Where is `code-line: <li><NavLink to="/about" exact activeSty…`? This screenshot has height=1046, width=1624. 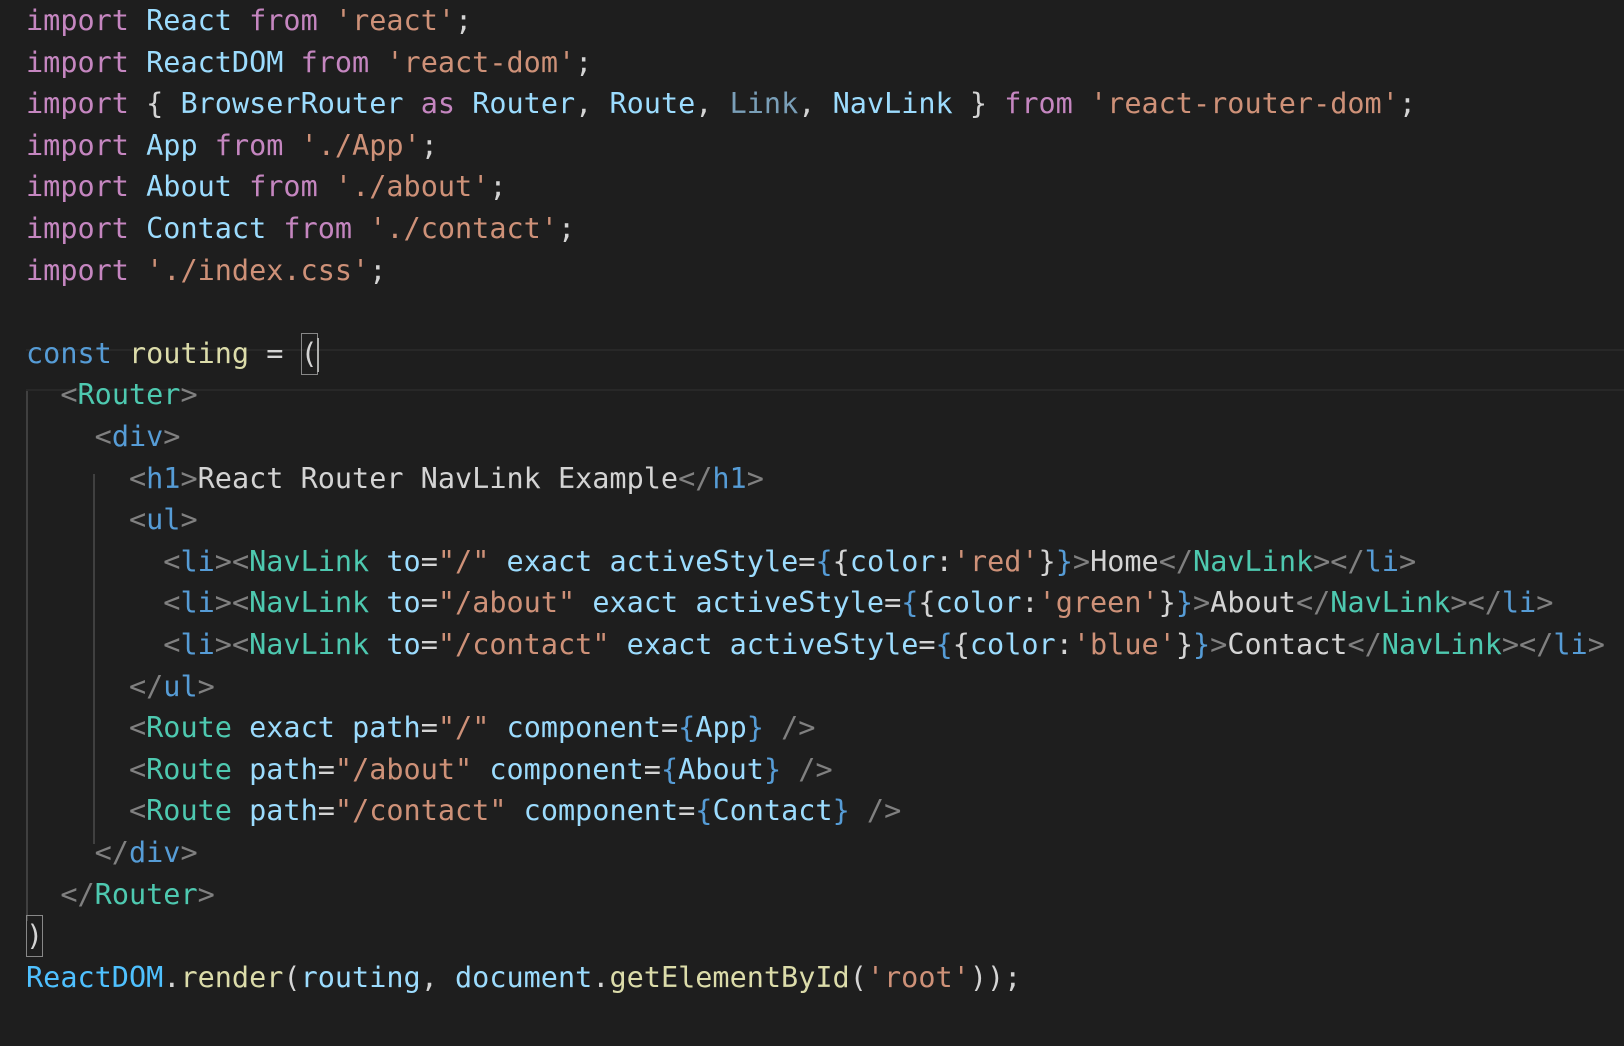 code-line: <li><NavLink to="/about" exact activeSty… is located at coordinates (789, 603).